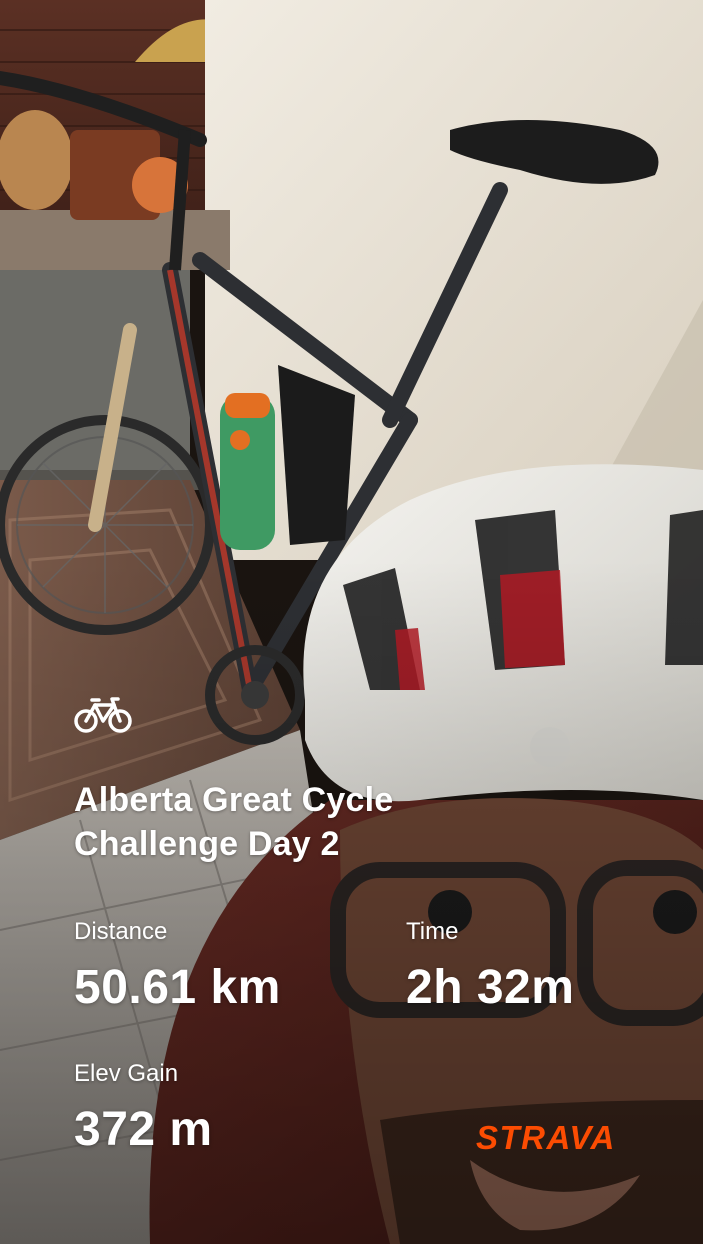 This screenshot has height=1244, width=703. What do you see at coordinates (103, 715) in the screenshot?
I see `bicycle-icon` at bounding box center [103, 715].